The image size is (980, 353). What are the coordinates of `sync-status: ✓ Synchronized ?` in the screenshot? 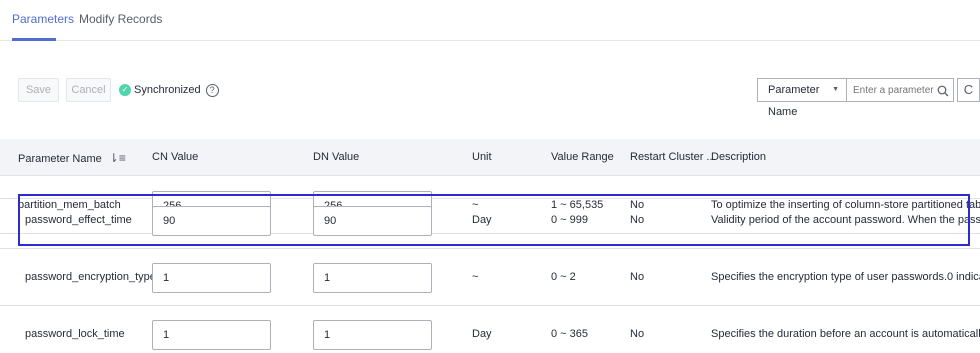 It's located at (169, 90).